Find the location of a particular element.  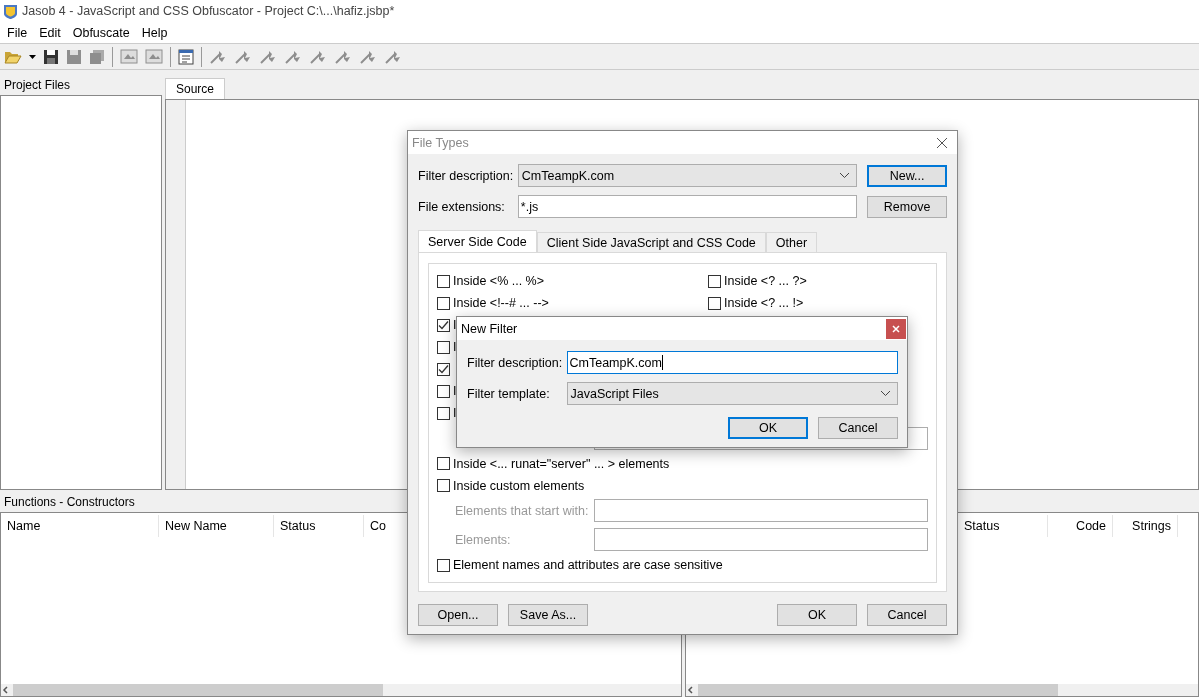

field-label: Elements: is located at coordinates (483, 539).